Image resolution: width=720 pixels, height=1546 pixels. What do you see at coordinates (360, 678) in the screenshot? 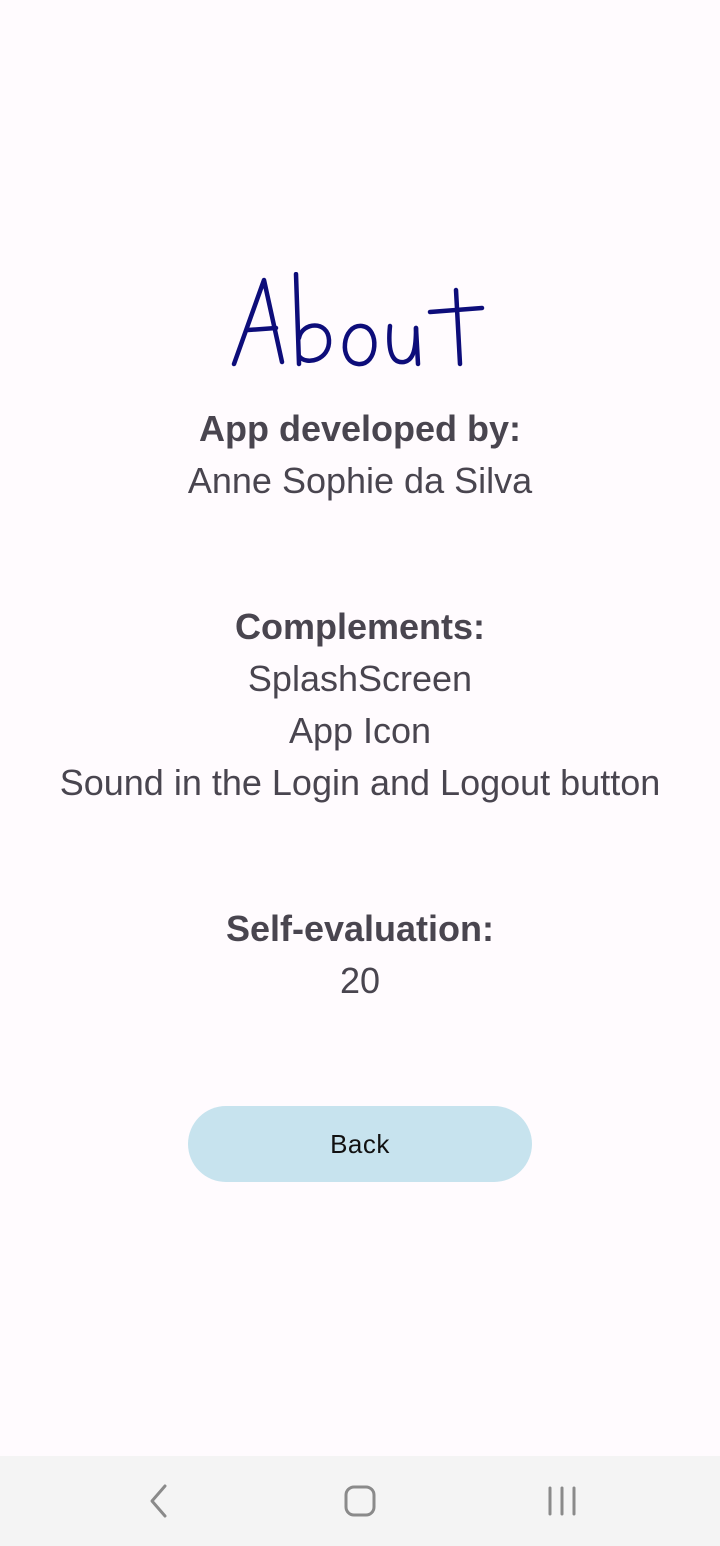
I see `complement-item: SplashScreen` at bounding box center [360, 678].